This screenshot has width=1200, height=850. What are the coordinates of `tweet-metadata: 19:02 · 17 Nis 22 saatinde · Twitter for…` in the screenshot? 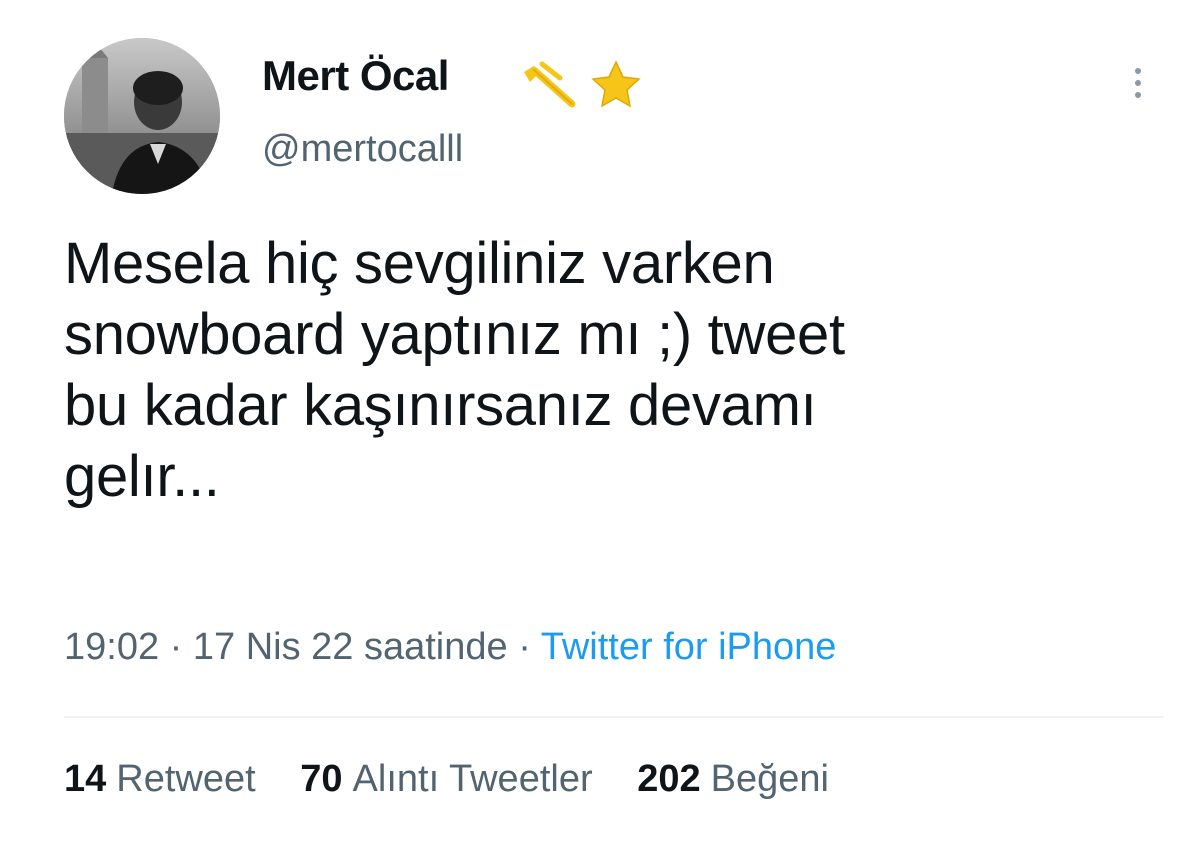 It's located at (450, 647).